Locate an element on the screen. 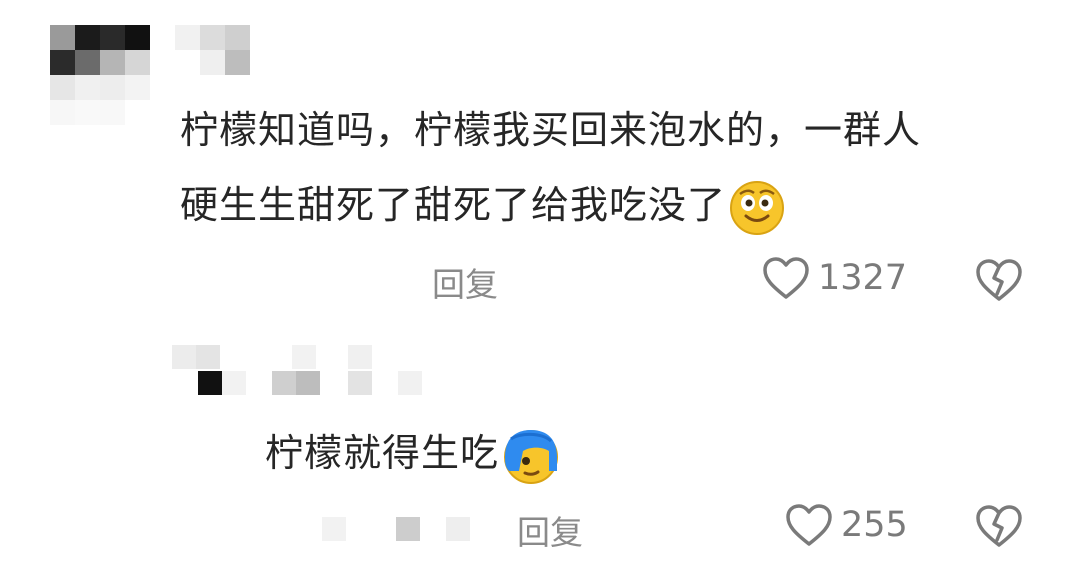 This screenshot has width=1080, height=587. grinning-face-emoji is located at coordinates (757, 208).